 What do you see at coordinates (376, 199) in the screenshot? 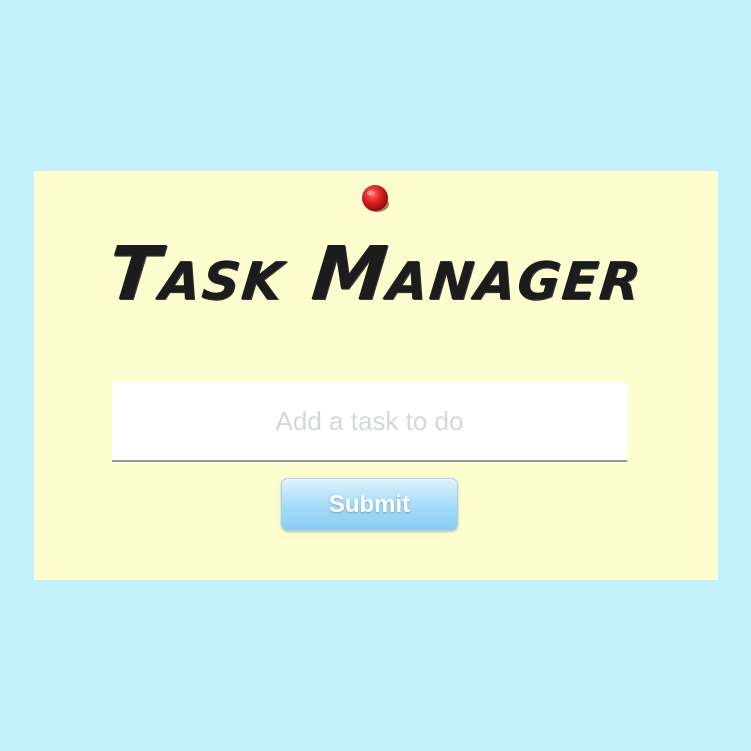
I see `push-pin-icon` at bounding box center [376, 199].